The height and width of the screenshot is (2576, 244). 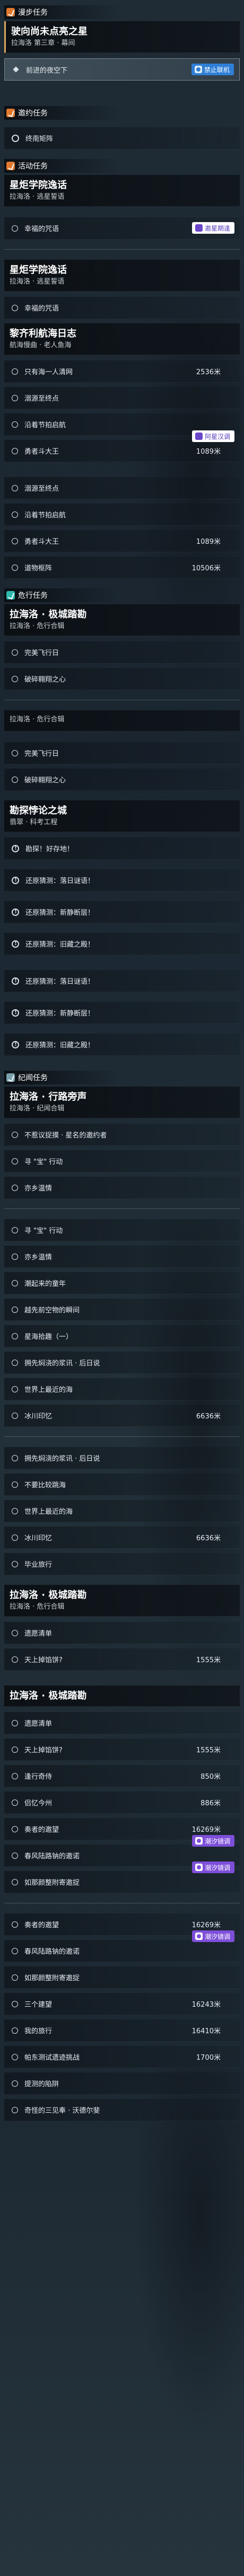 I want to click on step-label: 拥先焖浇的浆讯 · 后日说, so click(x=62, y=1364).